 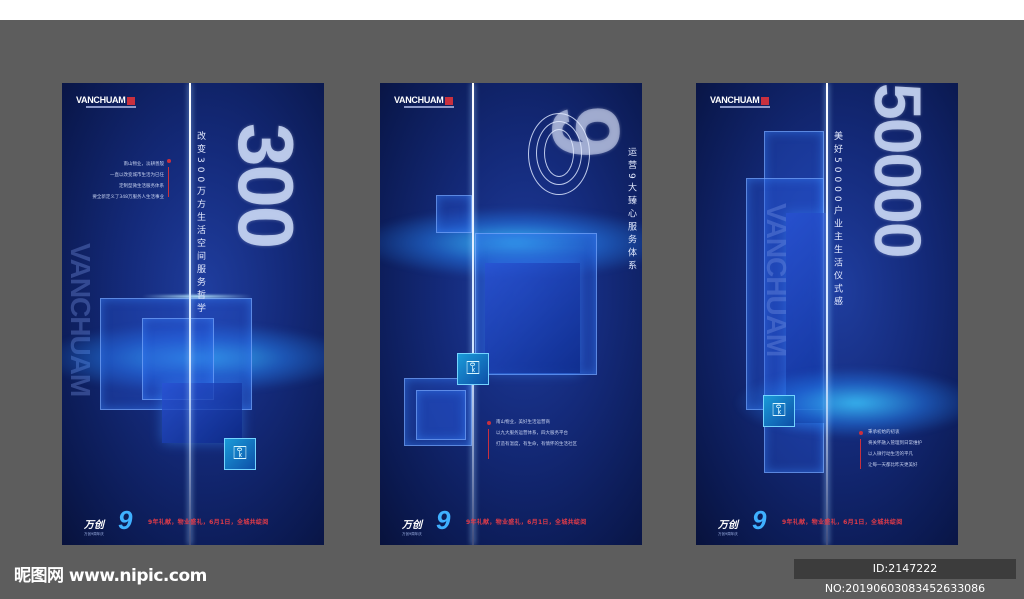 What do you see at coordinates (585, 131) in the screenshot?
I see `big-number: 9` at bounding box center [585, 131].